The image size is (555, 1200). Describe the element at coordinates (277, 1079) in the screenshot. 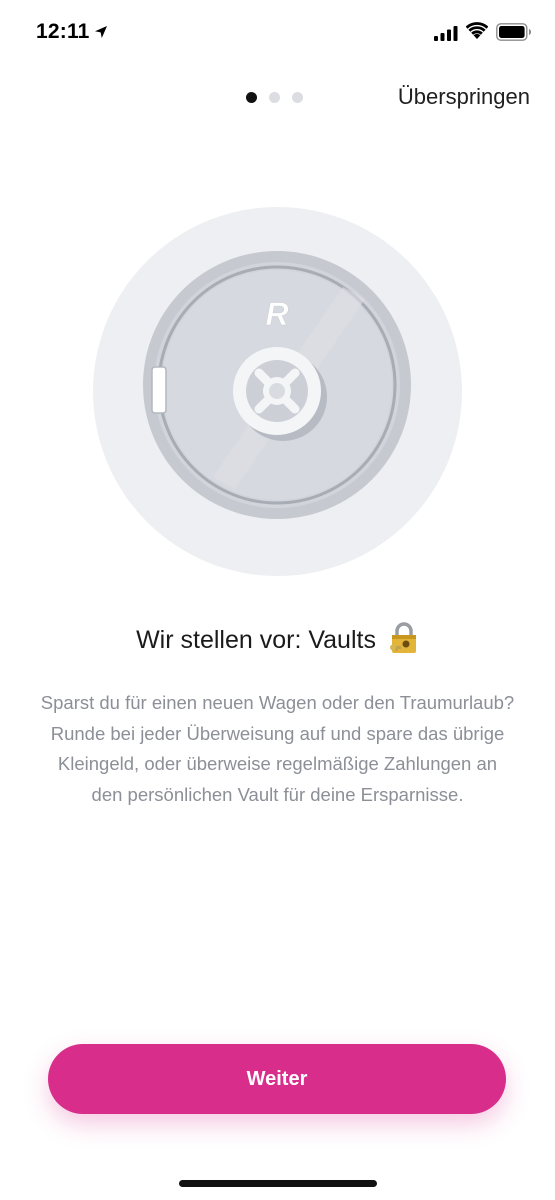

I see `continue-button: Weiter` at that location.